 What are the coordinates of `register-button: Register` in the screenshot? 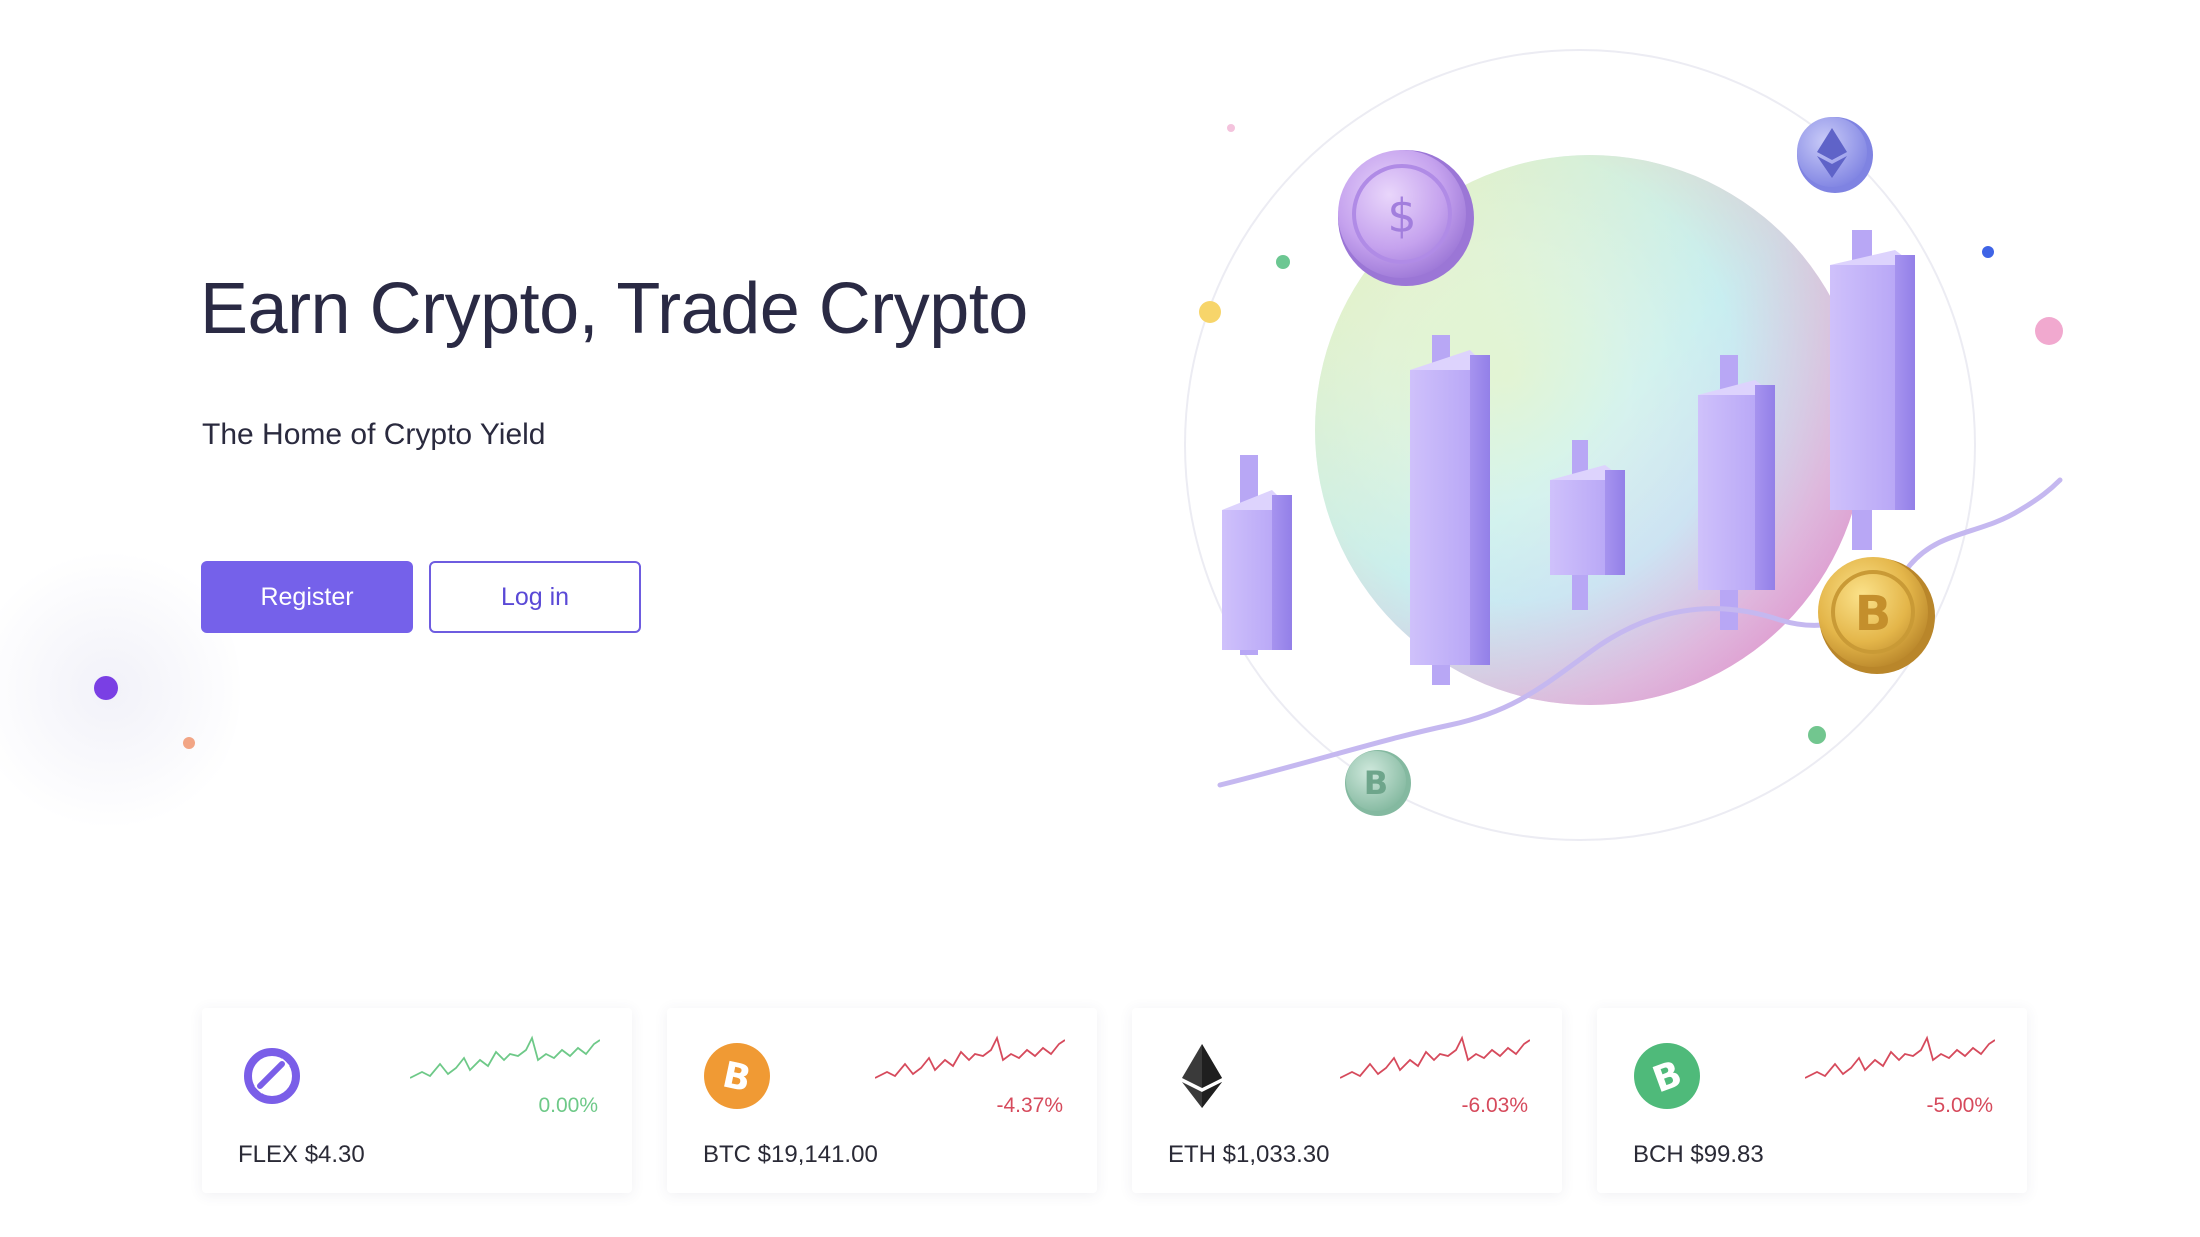 It's located at (307, 597).